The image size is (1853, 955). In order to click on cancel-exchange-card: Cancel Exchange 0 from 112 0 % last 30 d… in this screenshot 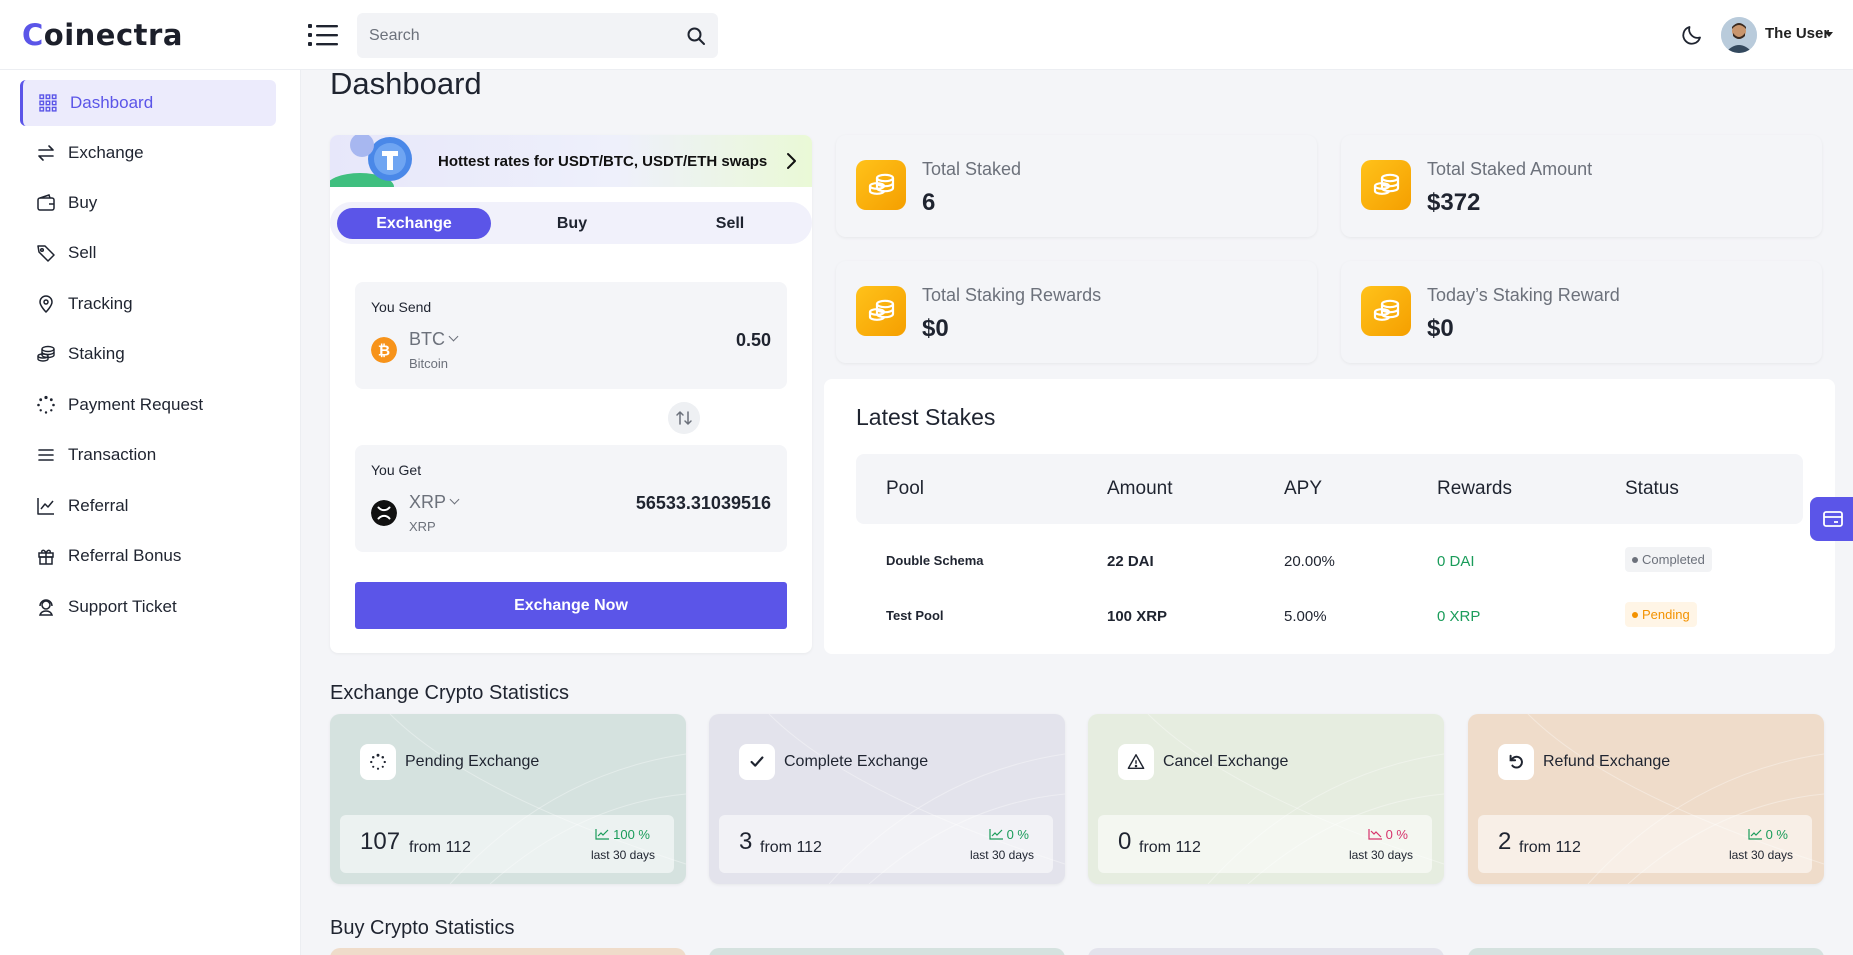, I will do `click(1266, 799)`.